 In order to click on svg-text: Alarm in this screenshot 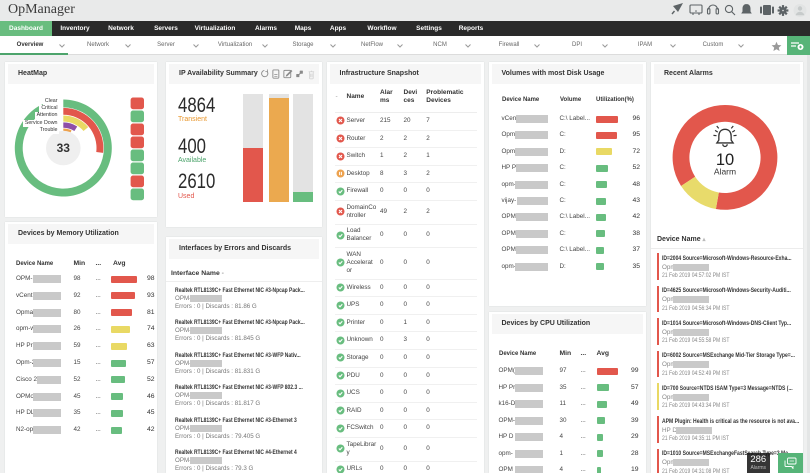, I will do `click(725, 172)`.